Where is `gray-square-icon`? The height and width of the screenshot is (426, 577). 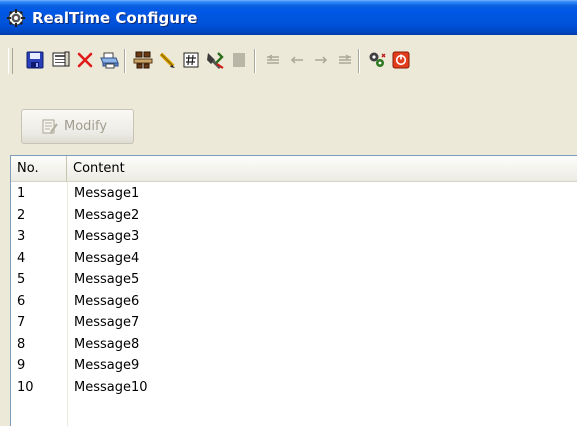
gray-square-icon is located at coordinates (239, 60).